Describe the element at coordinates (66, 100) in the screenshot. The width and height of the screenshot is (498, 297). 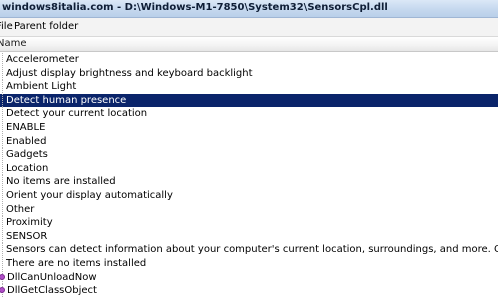
I see `list-item-label: Detect human presence` at that location.